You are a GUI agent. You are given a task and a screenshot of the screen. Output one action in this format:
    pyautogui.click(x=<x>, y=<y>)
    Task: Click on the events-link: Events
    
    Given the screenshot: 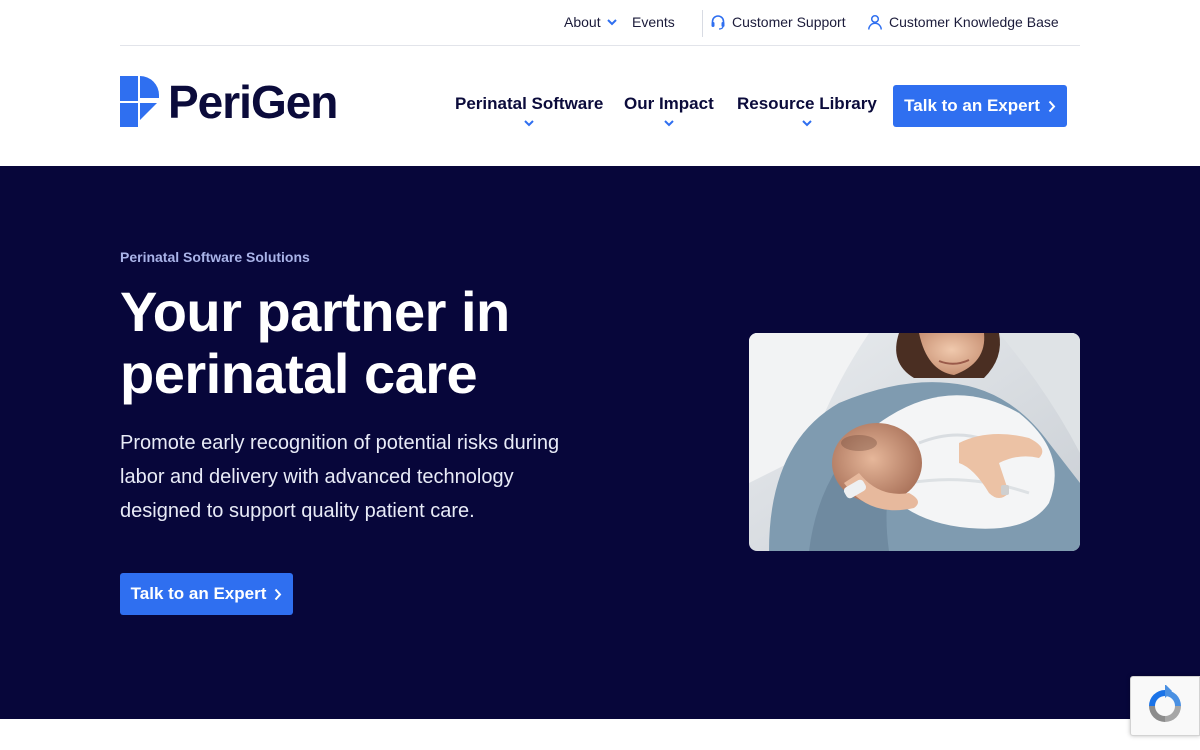 What is the action you would take?
    pyautogui.click(x=653, y=22)
    